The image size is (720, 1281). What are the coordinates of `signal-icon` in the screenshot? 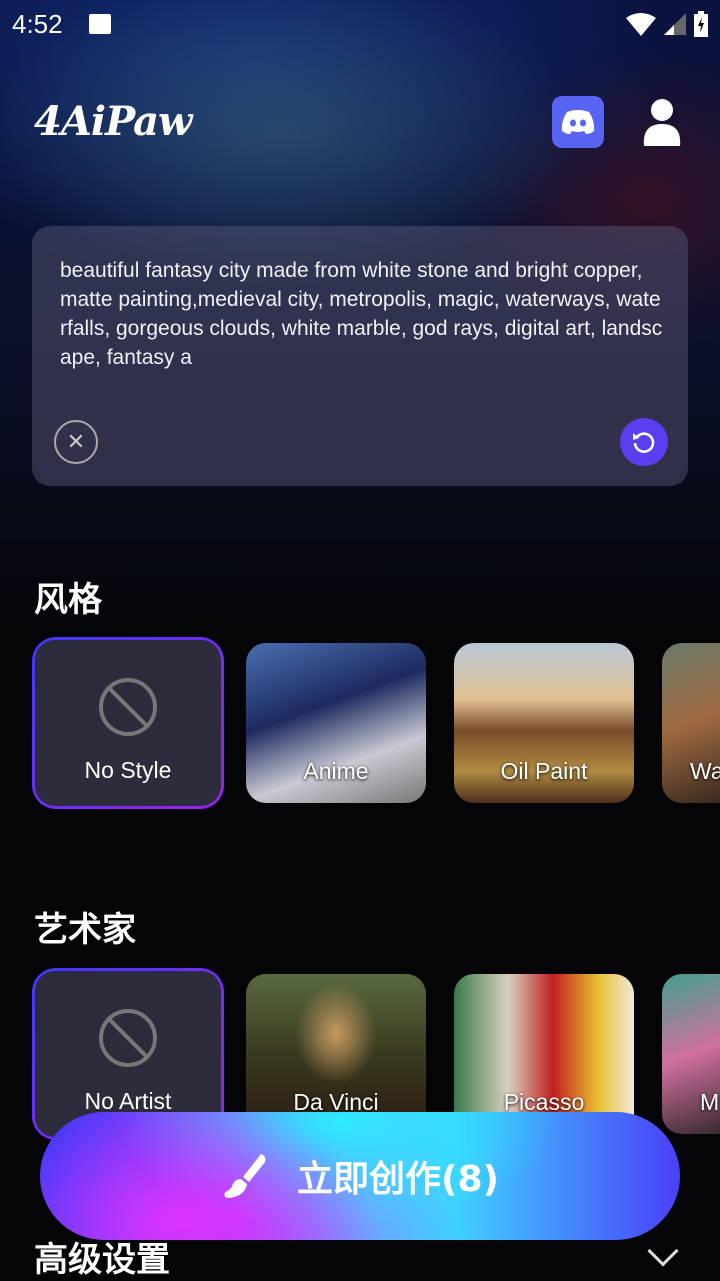 It's located at (675, 24).